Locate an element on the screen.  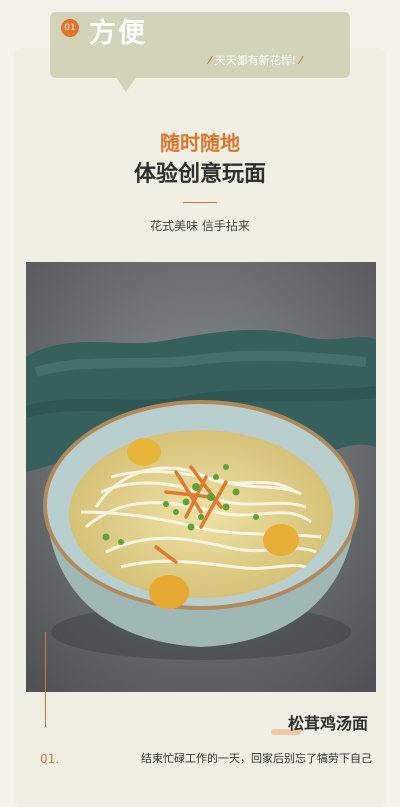
accent-line is located at coordinates (45, 679).